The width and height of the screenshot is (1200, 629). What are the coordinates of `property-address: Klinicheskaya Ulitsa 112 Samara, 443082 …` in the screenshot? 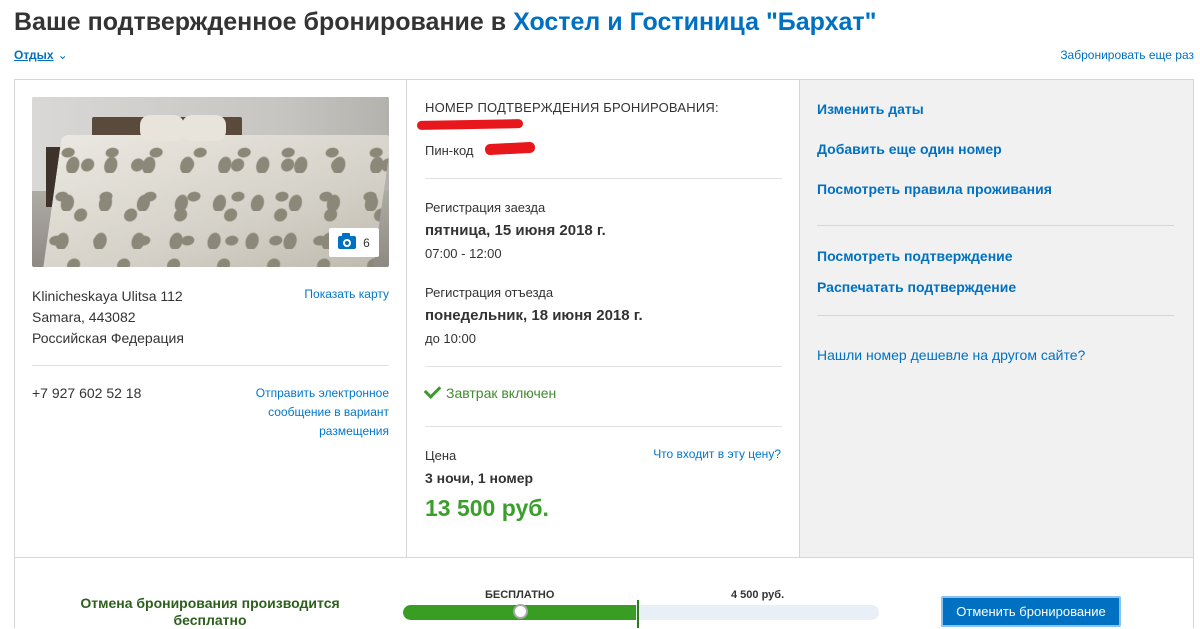 It's located at (108, 317).